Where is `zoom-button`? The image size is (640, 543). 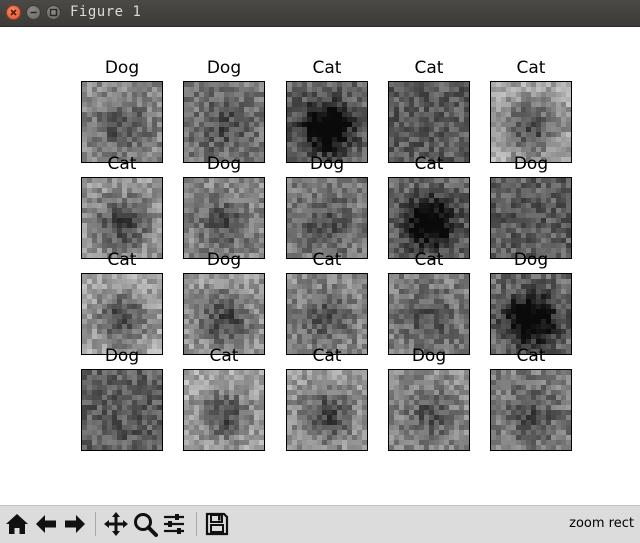 zoom-button is located at coordinates (145, 524).